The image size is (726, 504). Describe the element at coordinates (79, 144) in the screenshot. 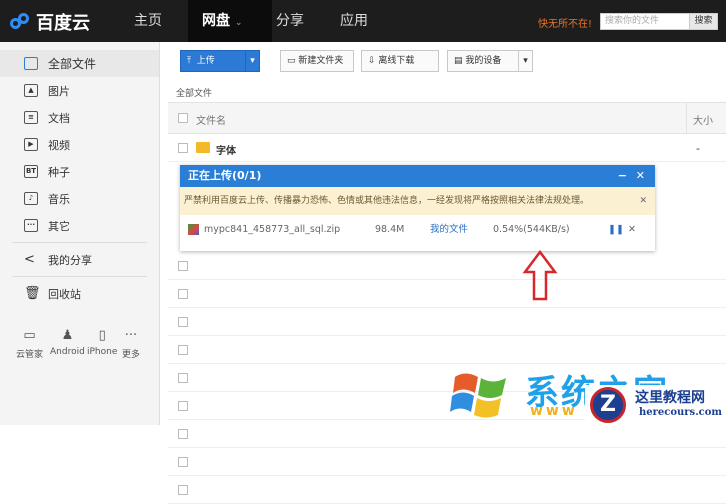

I see `sidebar-item-video: ▶ 视频` at that location.